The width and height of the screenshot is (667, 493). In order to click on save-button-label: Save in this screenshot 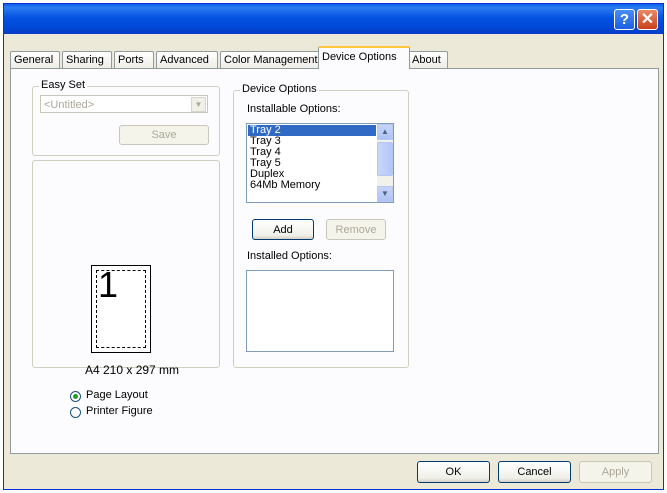, I will do `click(164, 135)`.